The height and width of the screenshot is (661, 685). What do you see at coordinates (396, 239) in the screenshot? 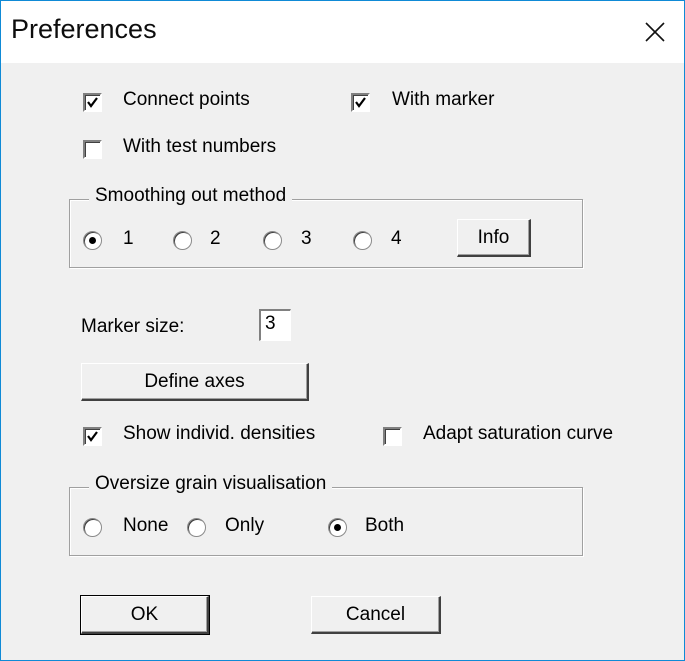
I see `smoothing-radio-4-label: 4` at bounding box center [396, 239].